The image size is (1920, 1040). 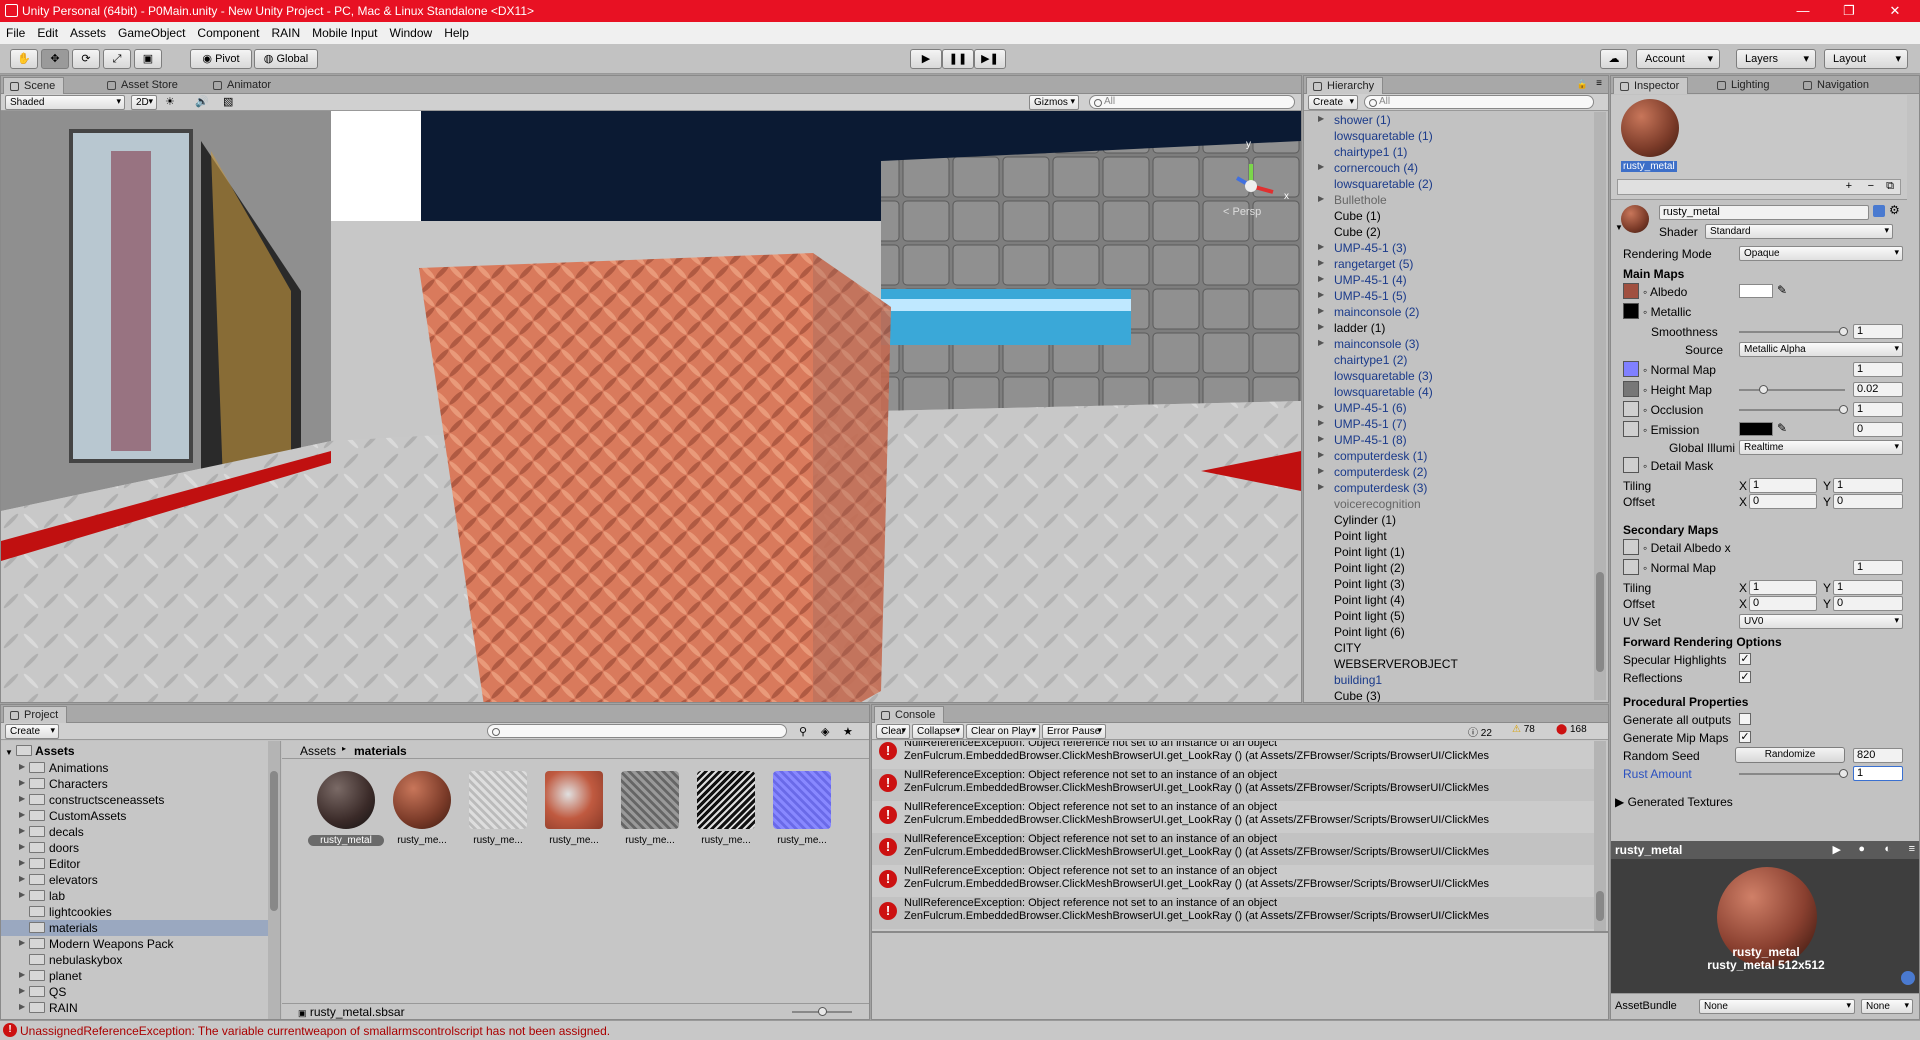 I want to click on height-map-value-field: 0.02, so click(x=1878, y=389).